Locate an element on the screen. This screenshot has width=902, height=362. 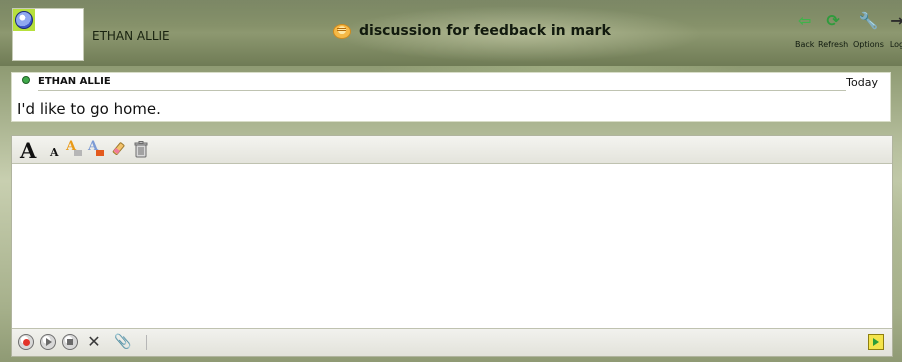
play-button is located at coordinates (48, 342).